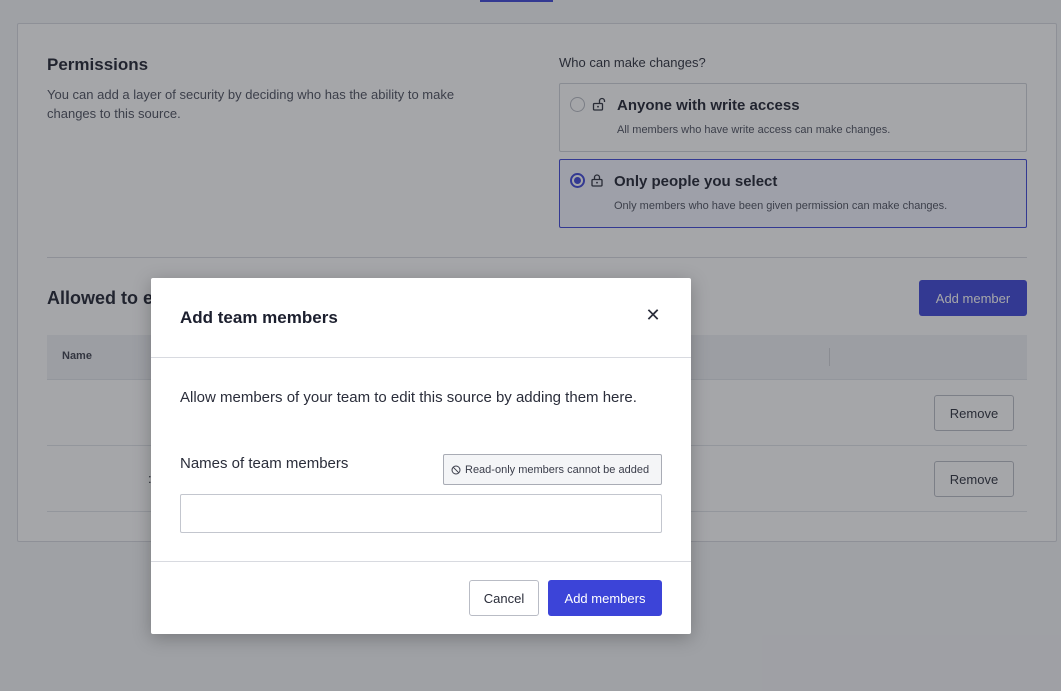  I want to click on readonly-notice-badge: Read-only members cannot be added, so click(552, 469).